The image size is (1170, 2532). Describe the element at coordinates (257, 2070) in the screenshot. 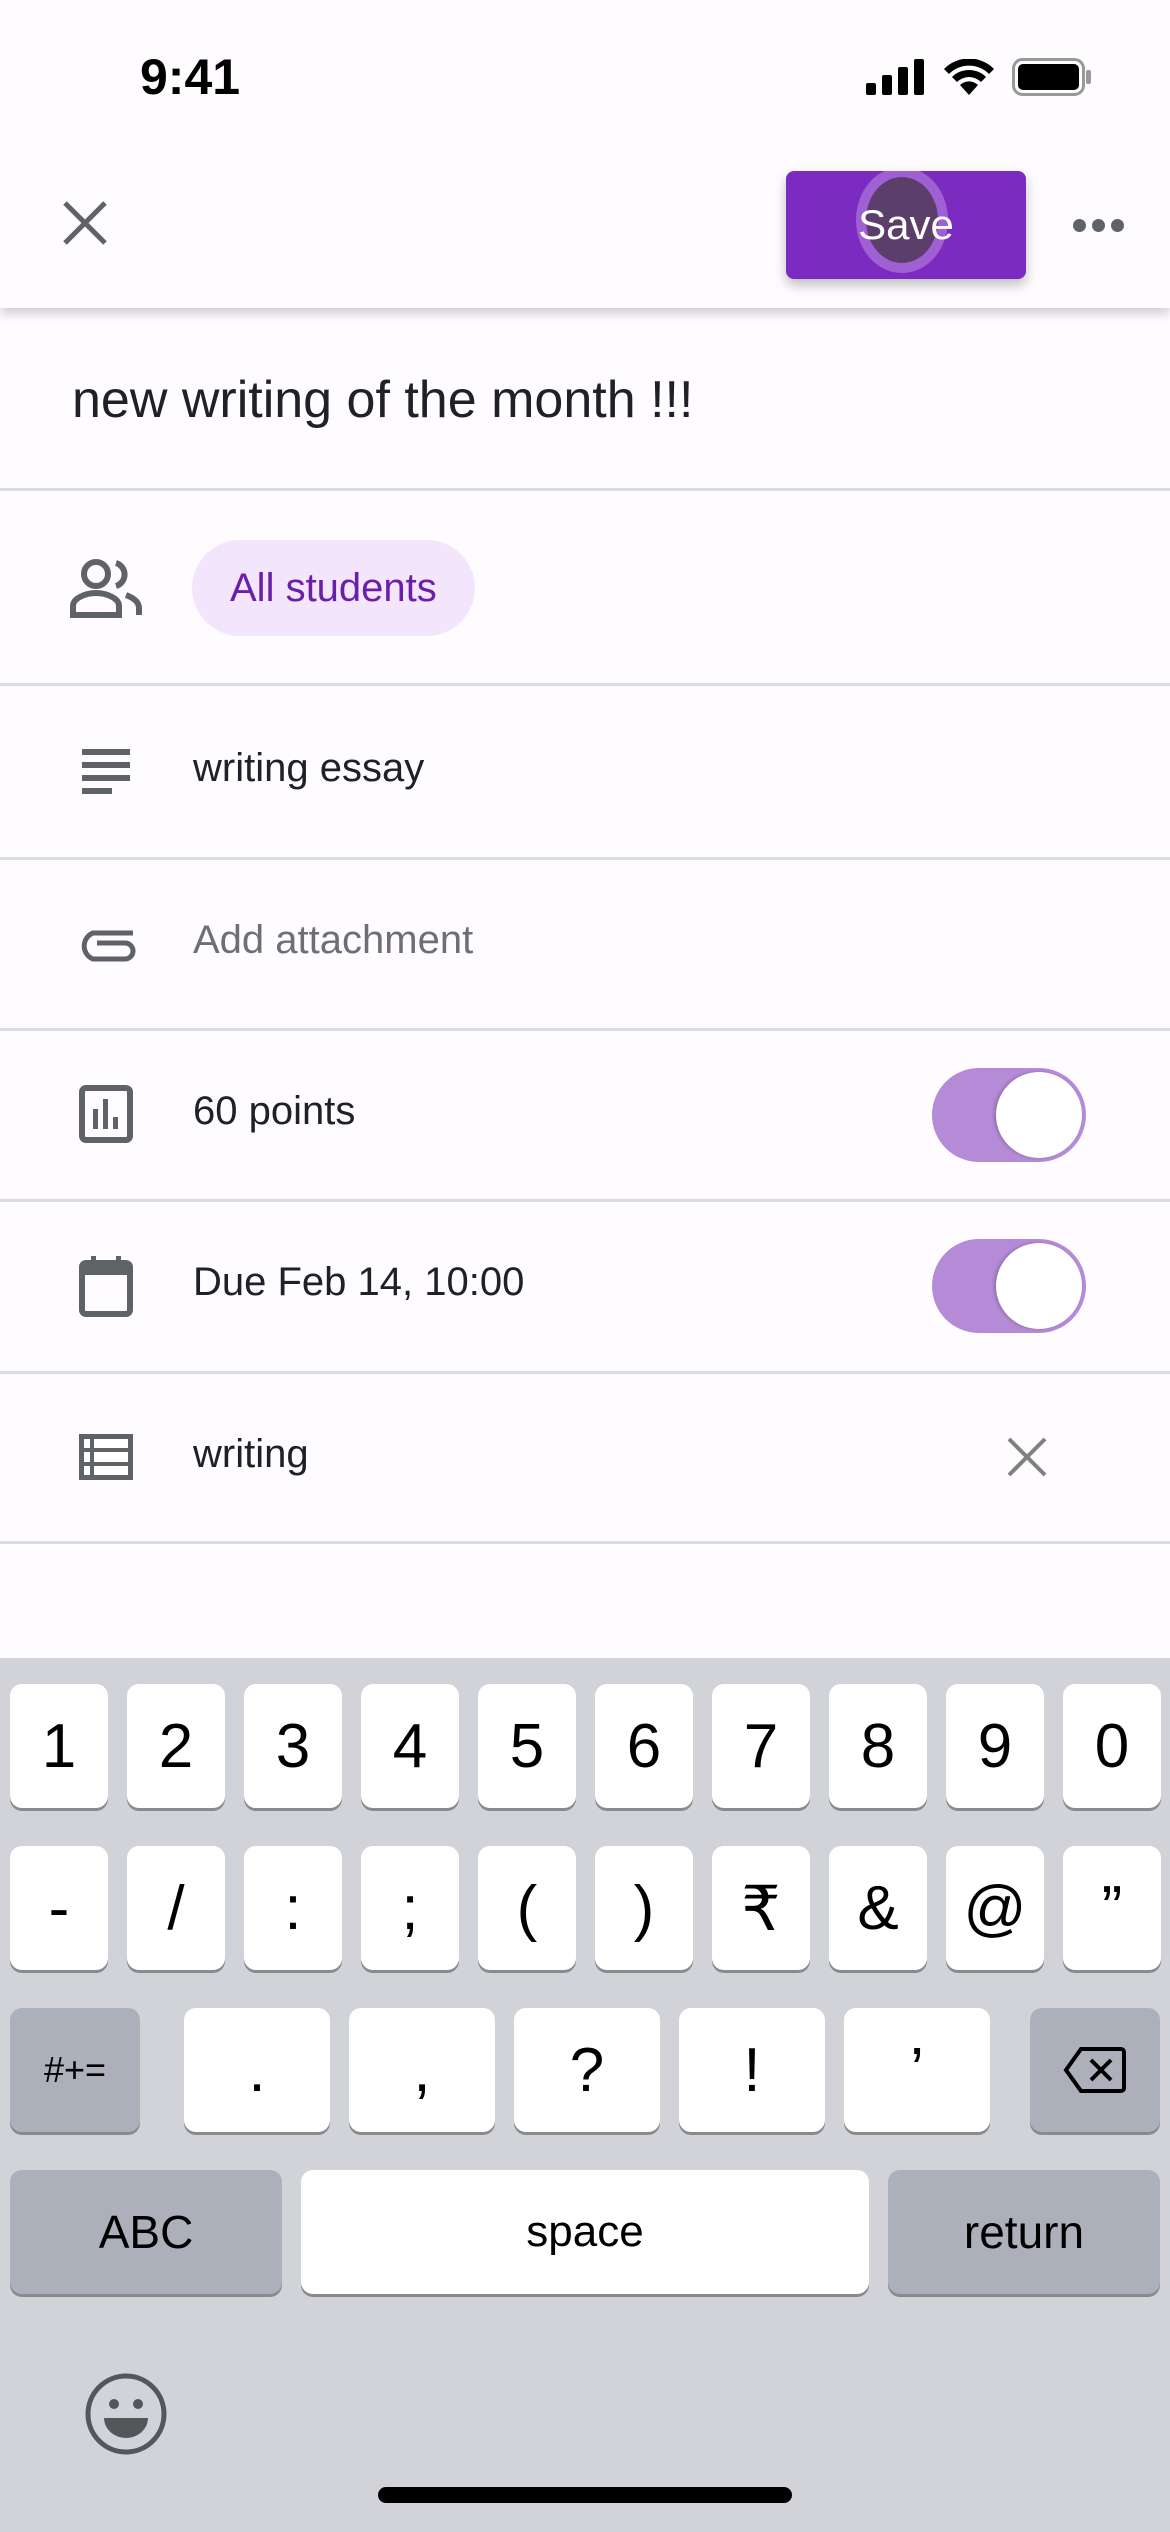

I see `key: .` at that location.